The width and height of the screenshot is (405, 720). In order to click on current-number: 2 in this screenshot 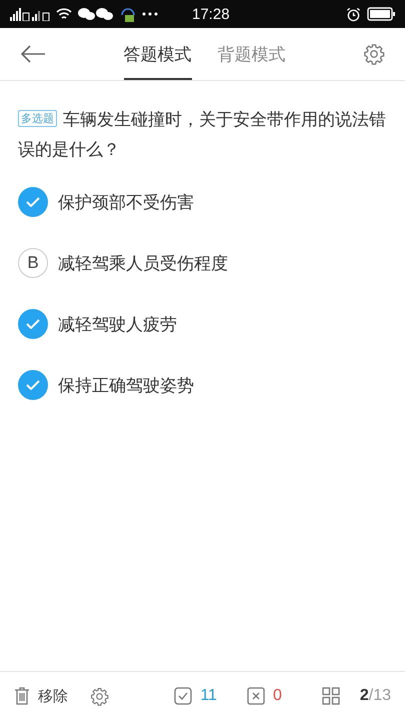, I will do `click(364, 696)`.